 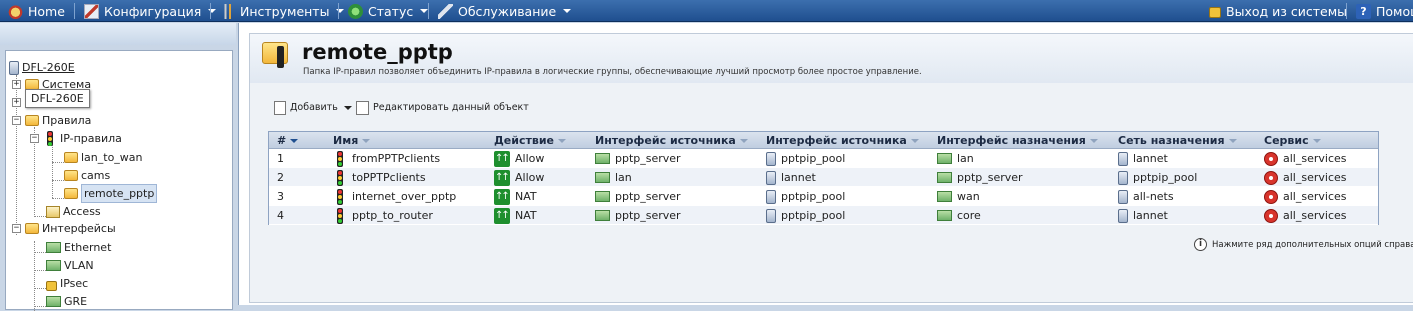 What do you see at coordinates (519, 177) in the screenshot?
I see `rule-action: Allow` at bounding box center [519, 177].